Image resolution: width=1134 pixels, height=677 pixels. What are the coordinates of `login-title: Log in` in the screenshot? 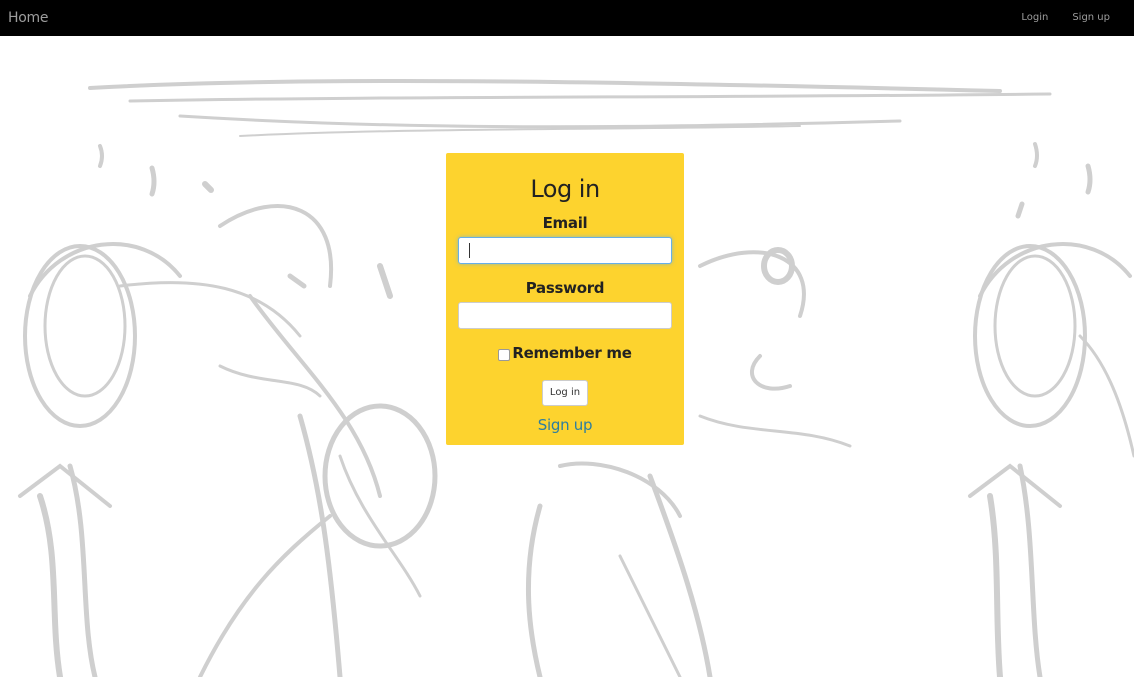 It's located at (565, 189).